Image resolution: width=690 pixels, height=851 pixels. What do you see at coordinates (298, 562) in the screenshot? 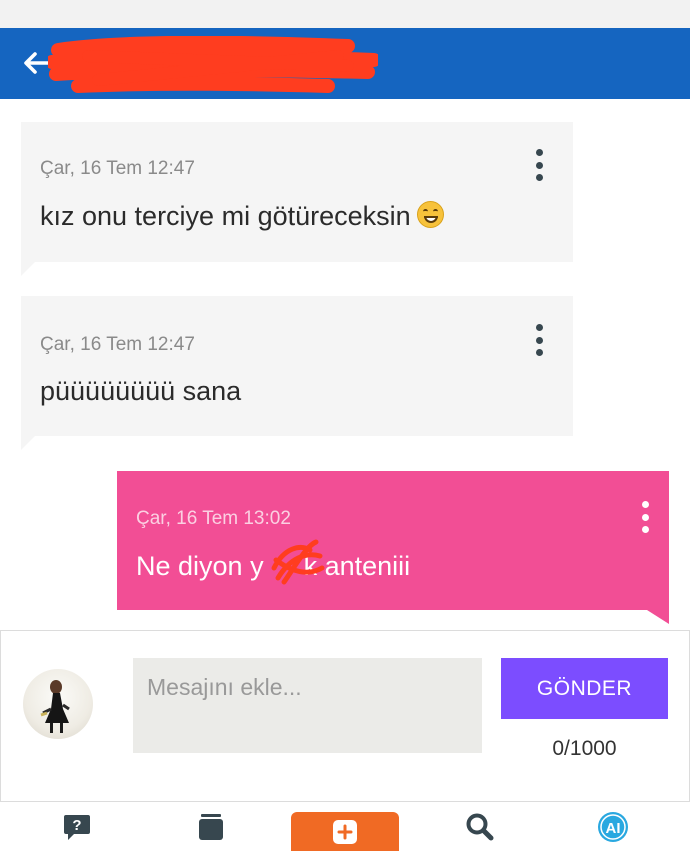
I see `redaction-scribble` at bounding box center [298, 562].